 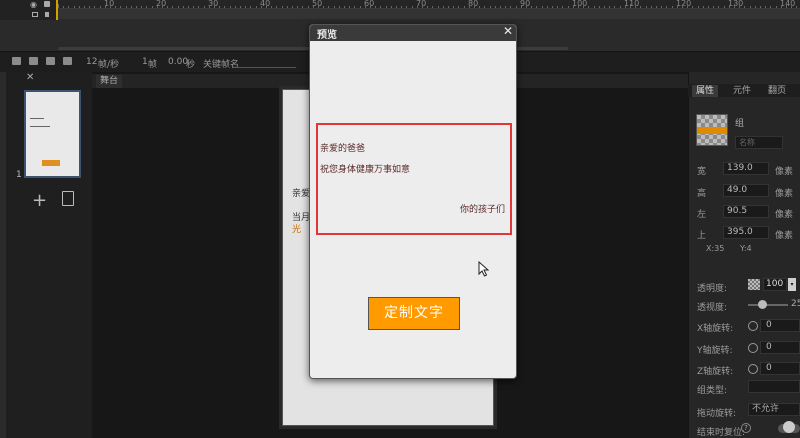 What do you see at coordinates (414, 313) in the screenshot?
I see `customize-text-button: 定制文字` at bounding box center [414, 313].